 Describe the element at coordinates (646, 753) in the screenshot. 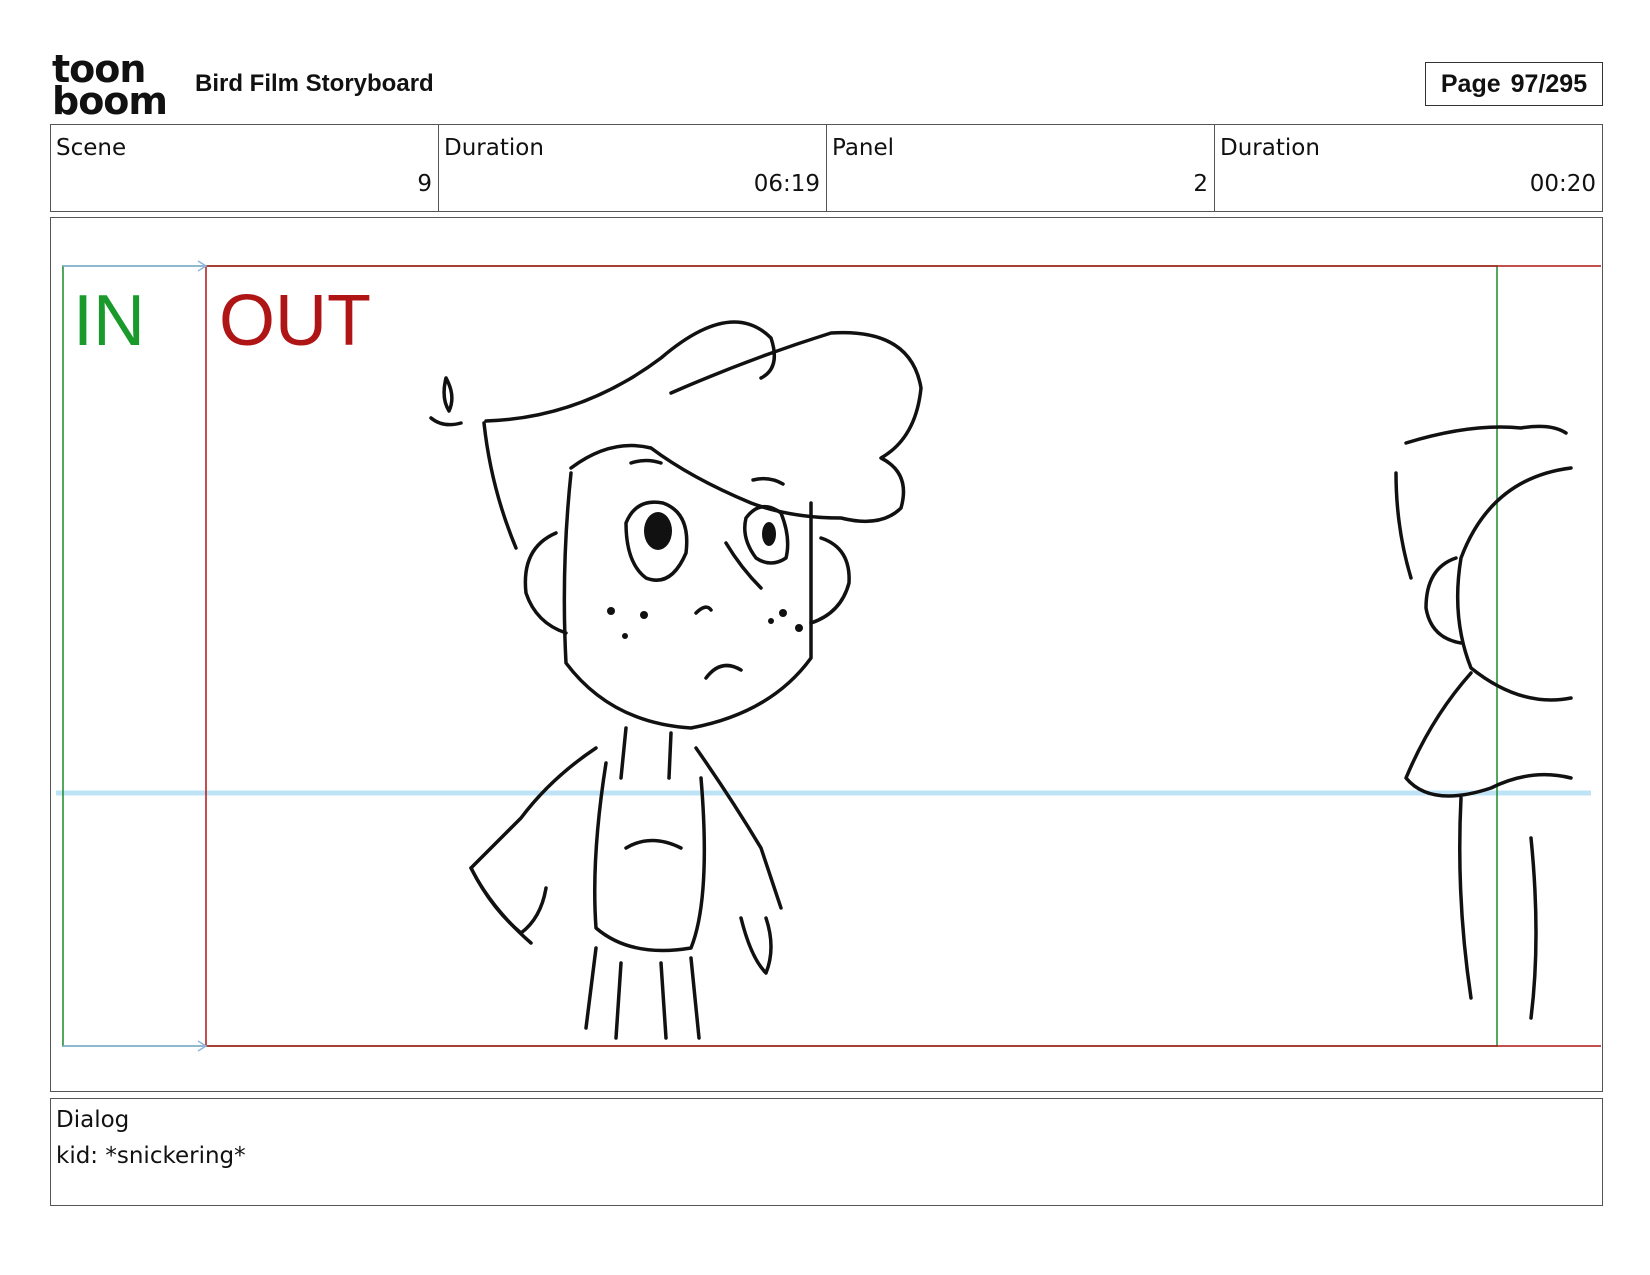

I see `neck` at that location.